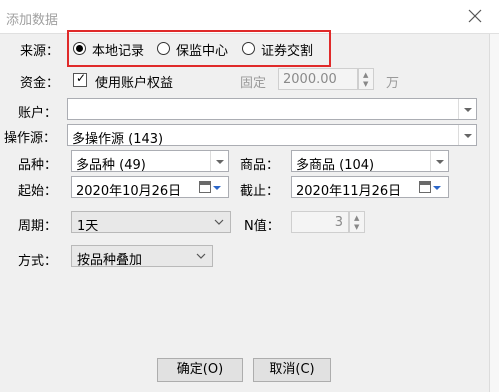 This screenshot has height=392, width=499. What do you see at coordinates (494, 213) in the screenshot?
I see `scrollbar` at bounding box center [494, 213].